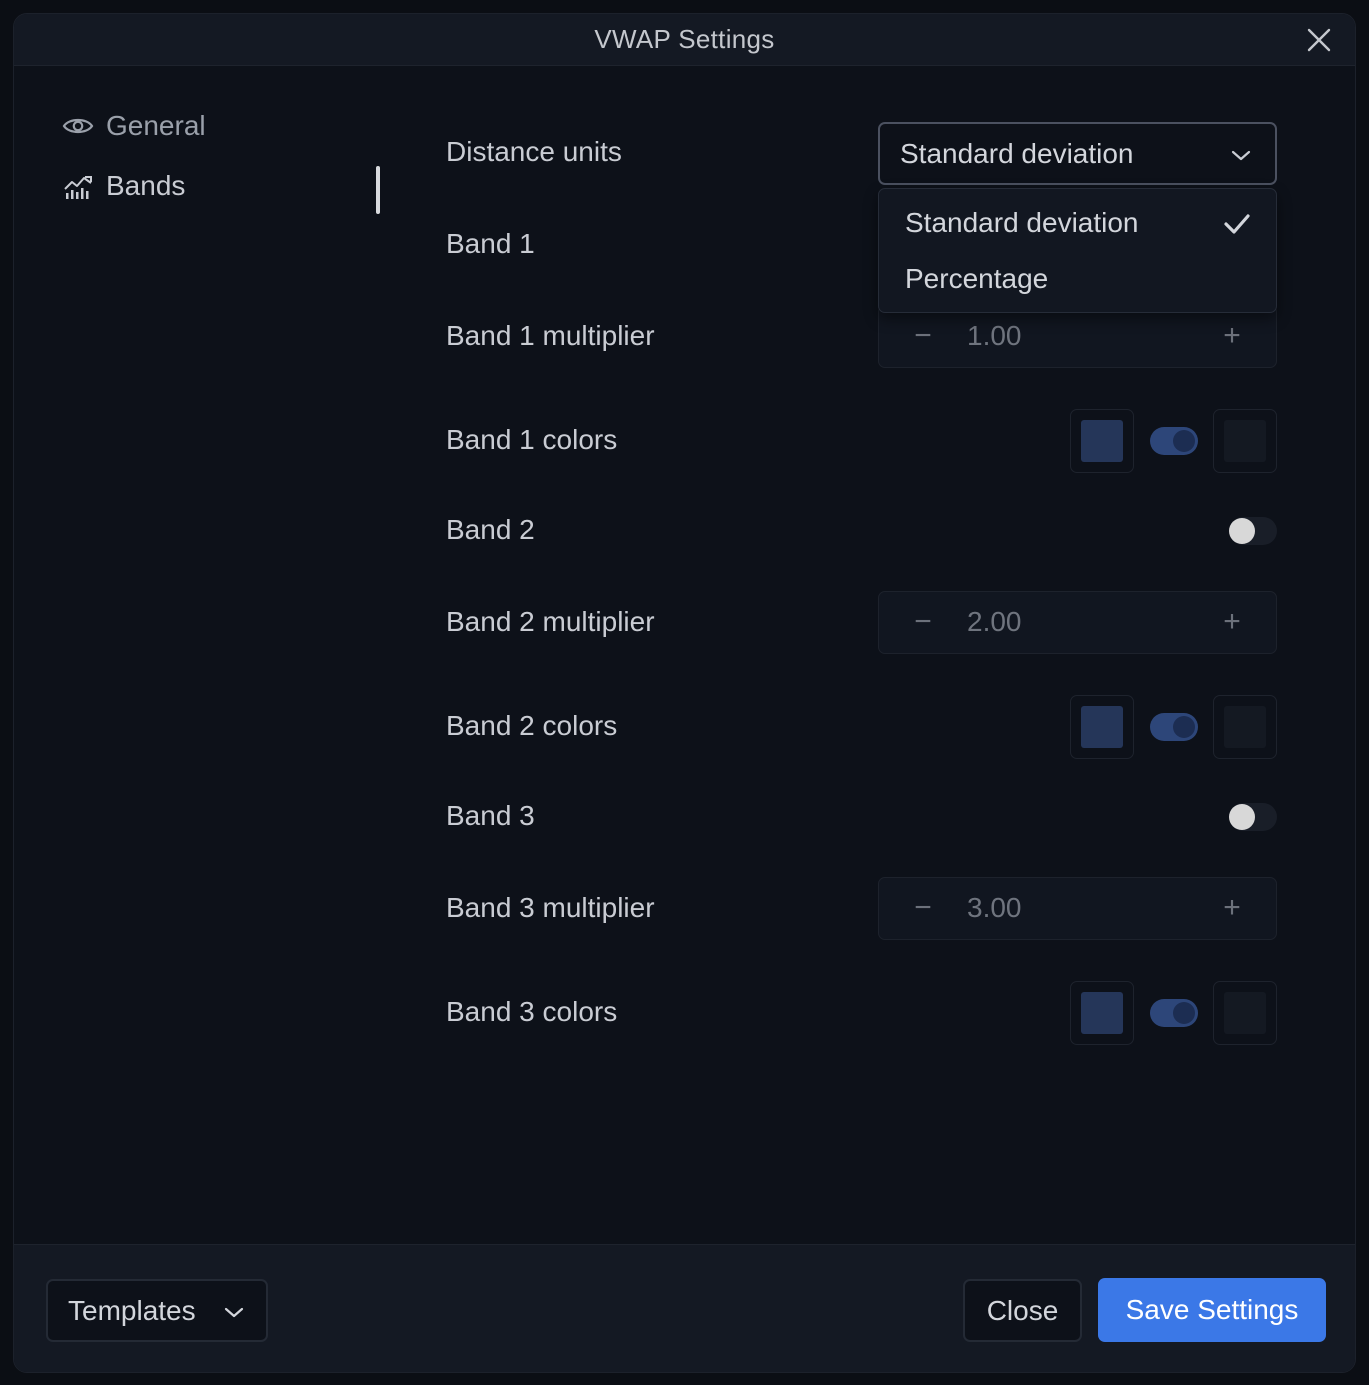 The height and width of the screenshot is (1385, 1369). I want to click on eye-icon, so click(78, 126).